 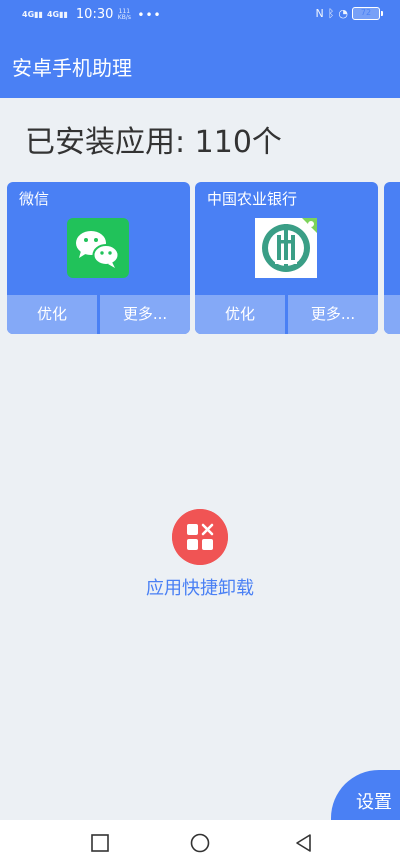 What do you see at coordinates (252, 199) in the screenshot?
I see `app-name: 中国农业银行` at bounding box center [252, 199].